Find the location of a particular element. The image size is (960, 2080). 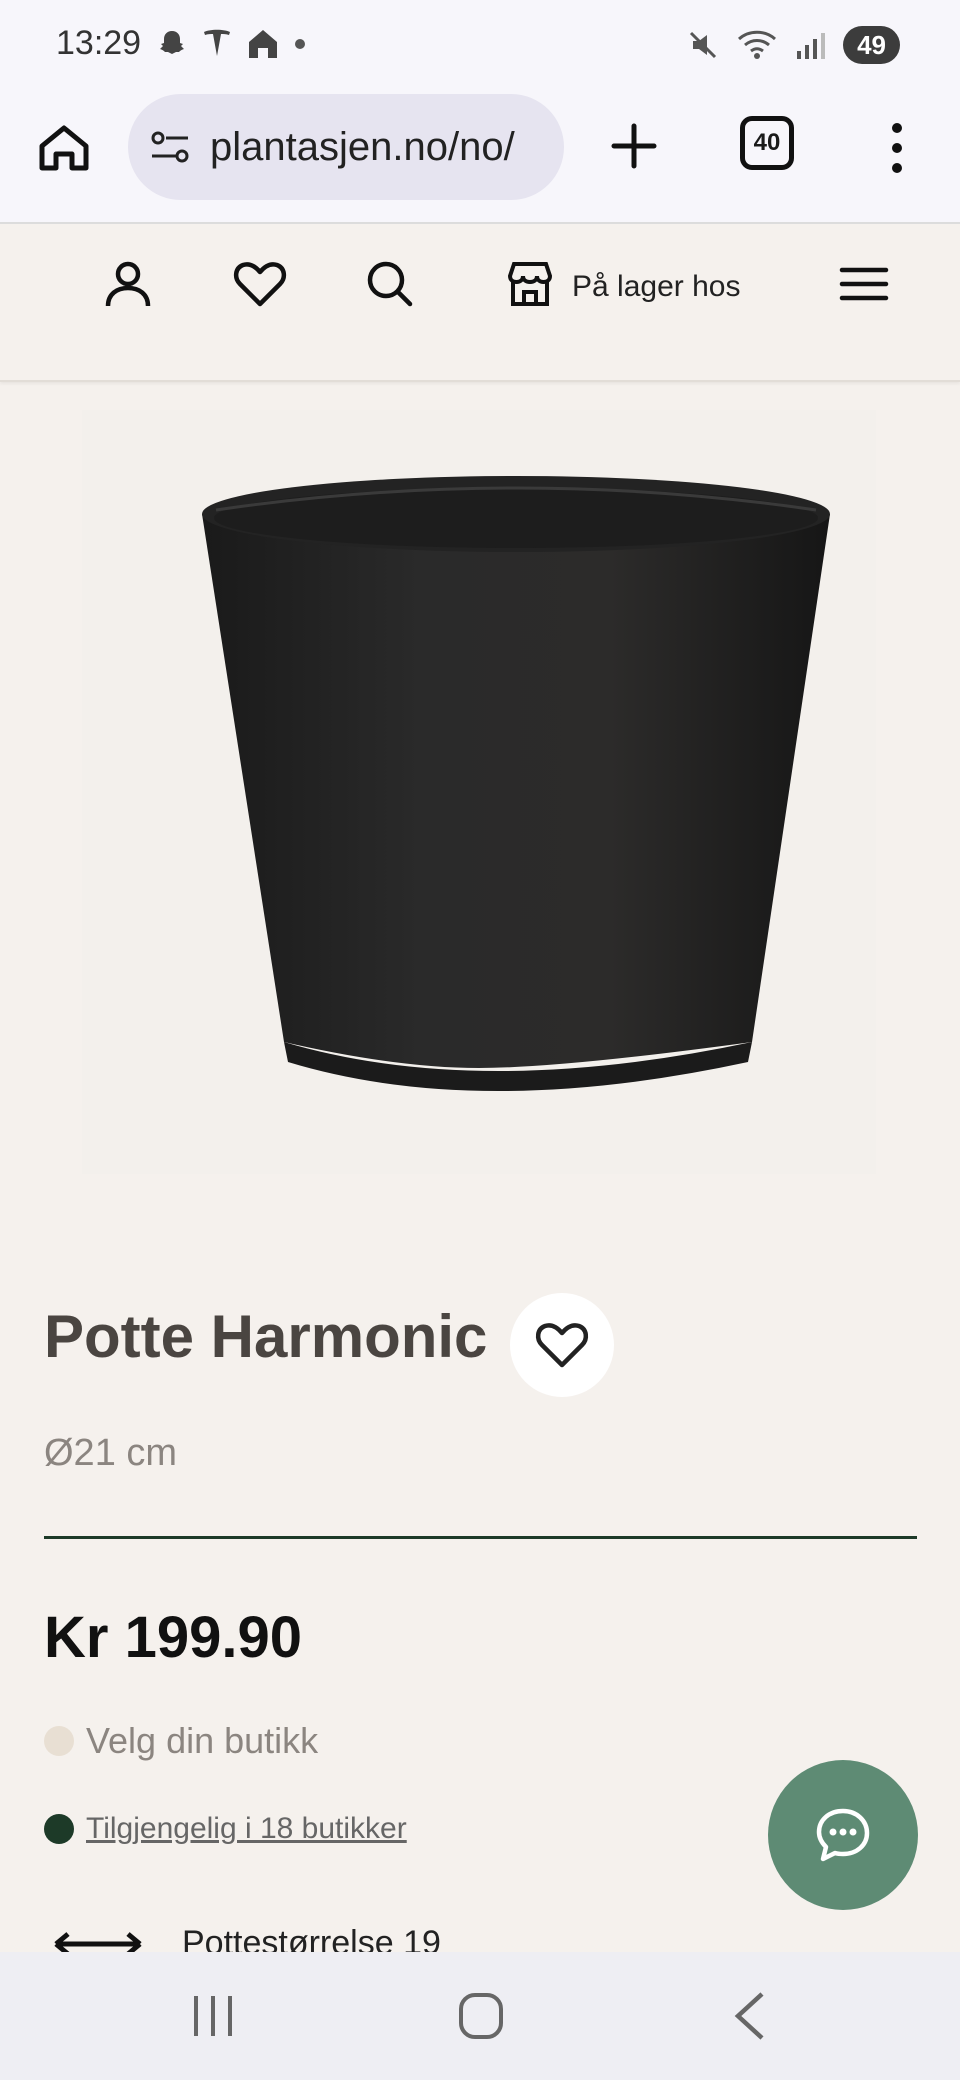

browser-toolbar: plantasjen.no/no/ 40 is located at coordinates (480, 157).